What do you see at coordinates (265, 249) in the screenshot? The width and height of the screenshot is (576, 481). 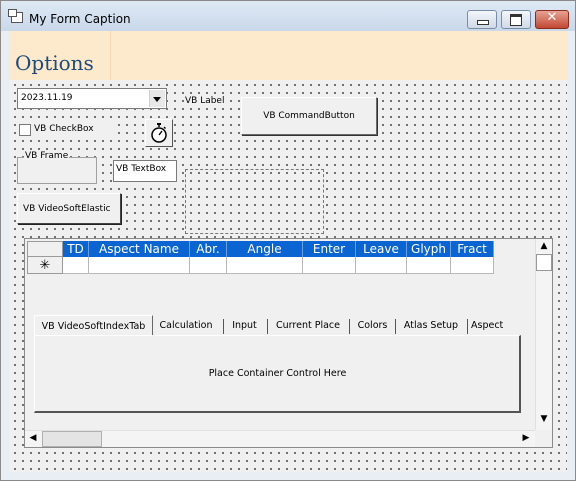 I see `column-header: Angle` at bounding box center [265, 249].